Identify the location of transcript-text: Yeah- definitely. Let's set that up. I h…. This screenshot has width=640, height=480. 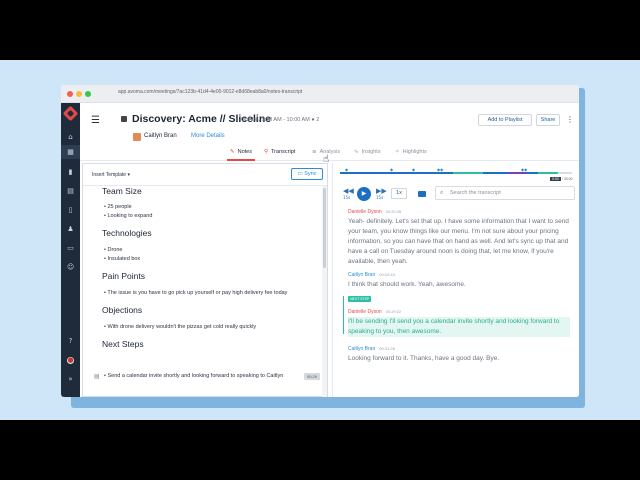
(458, 241).